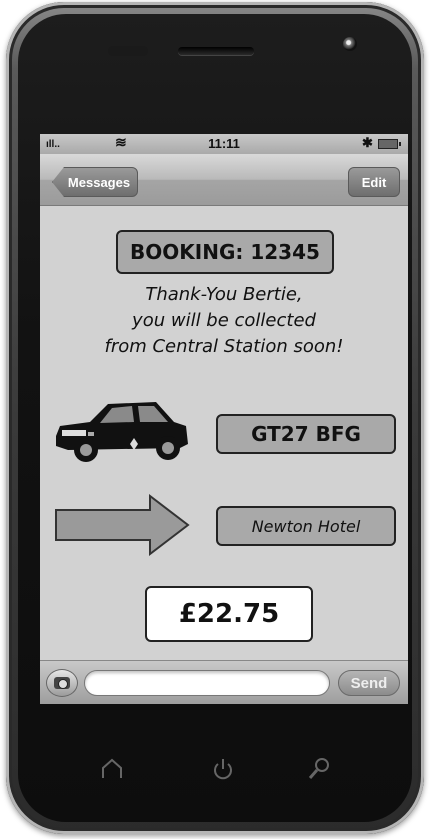 This screenshot has width=430, height=839. I want to click on status-time: 11:11, so click(224, 143).